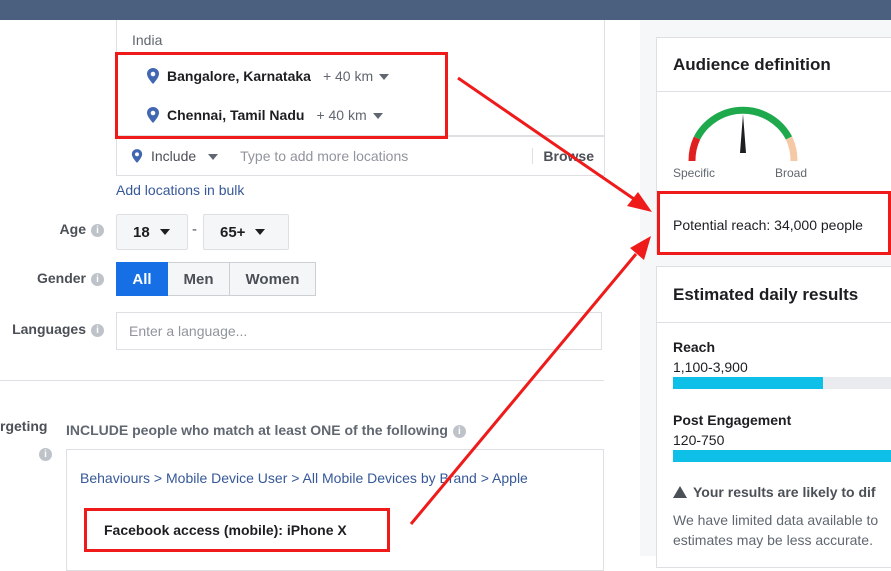 The height and width of the screenshot is (571, 891). I want to click on gender-men-button: Men, so click(199, 279).